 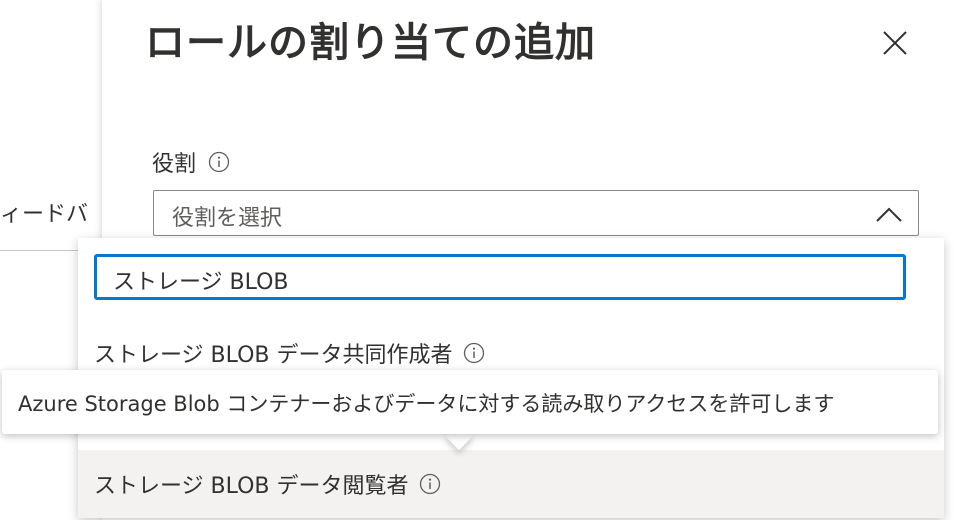 I want to click on role-option-blob-data-reader: ストレージ BLOB データ閲覧者, so click(x=511, y=484).